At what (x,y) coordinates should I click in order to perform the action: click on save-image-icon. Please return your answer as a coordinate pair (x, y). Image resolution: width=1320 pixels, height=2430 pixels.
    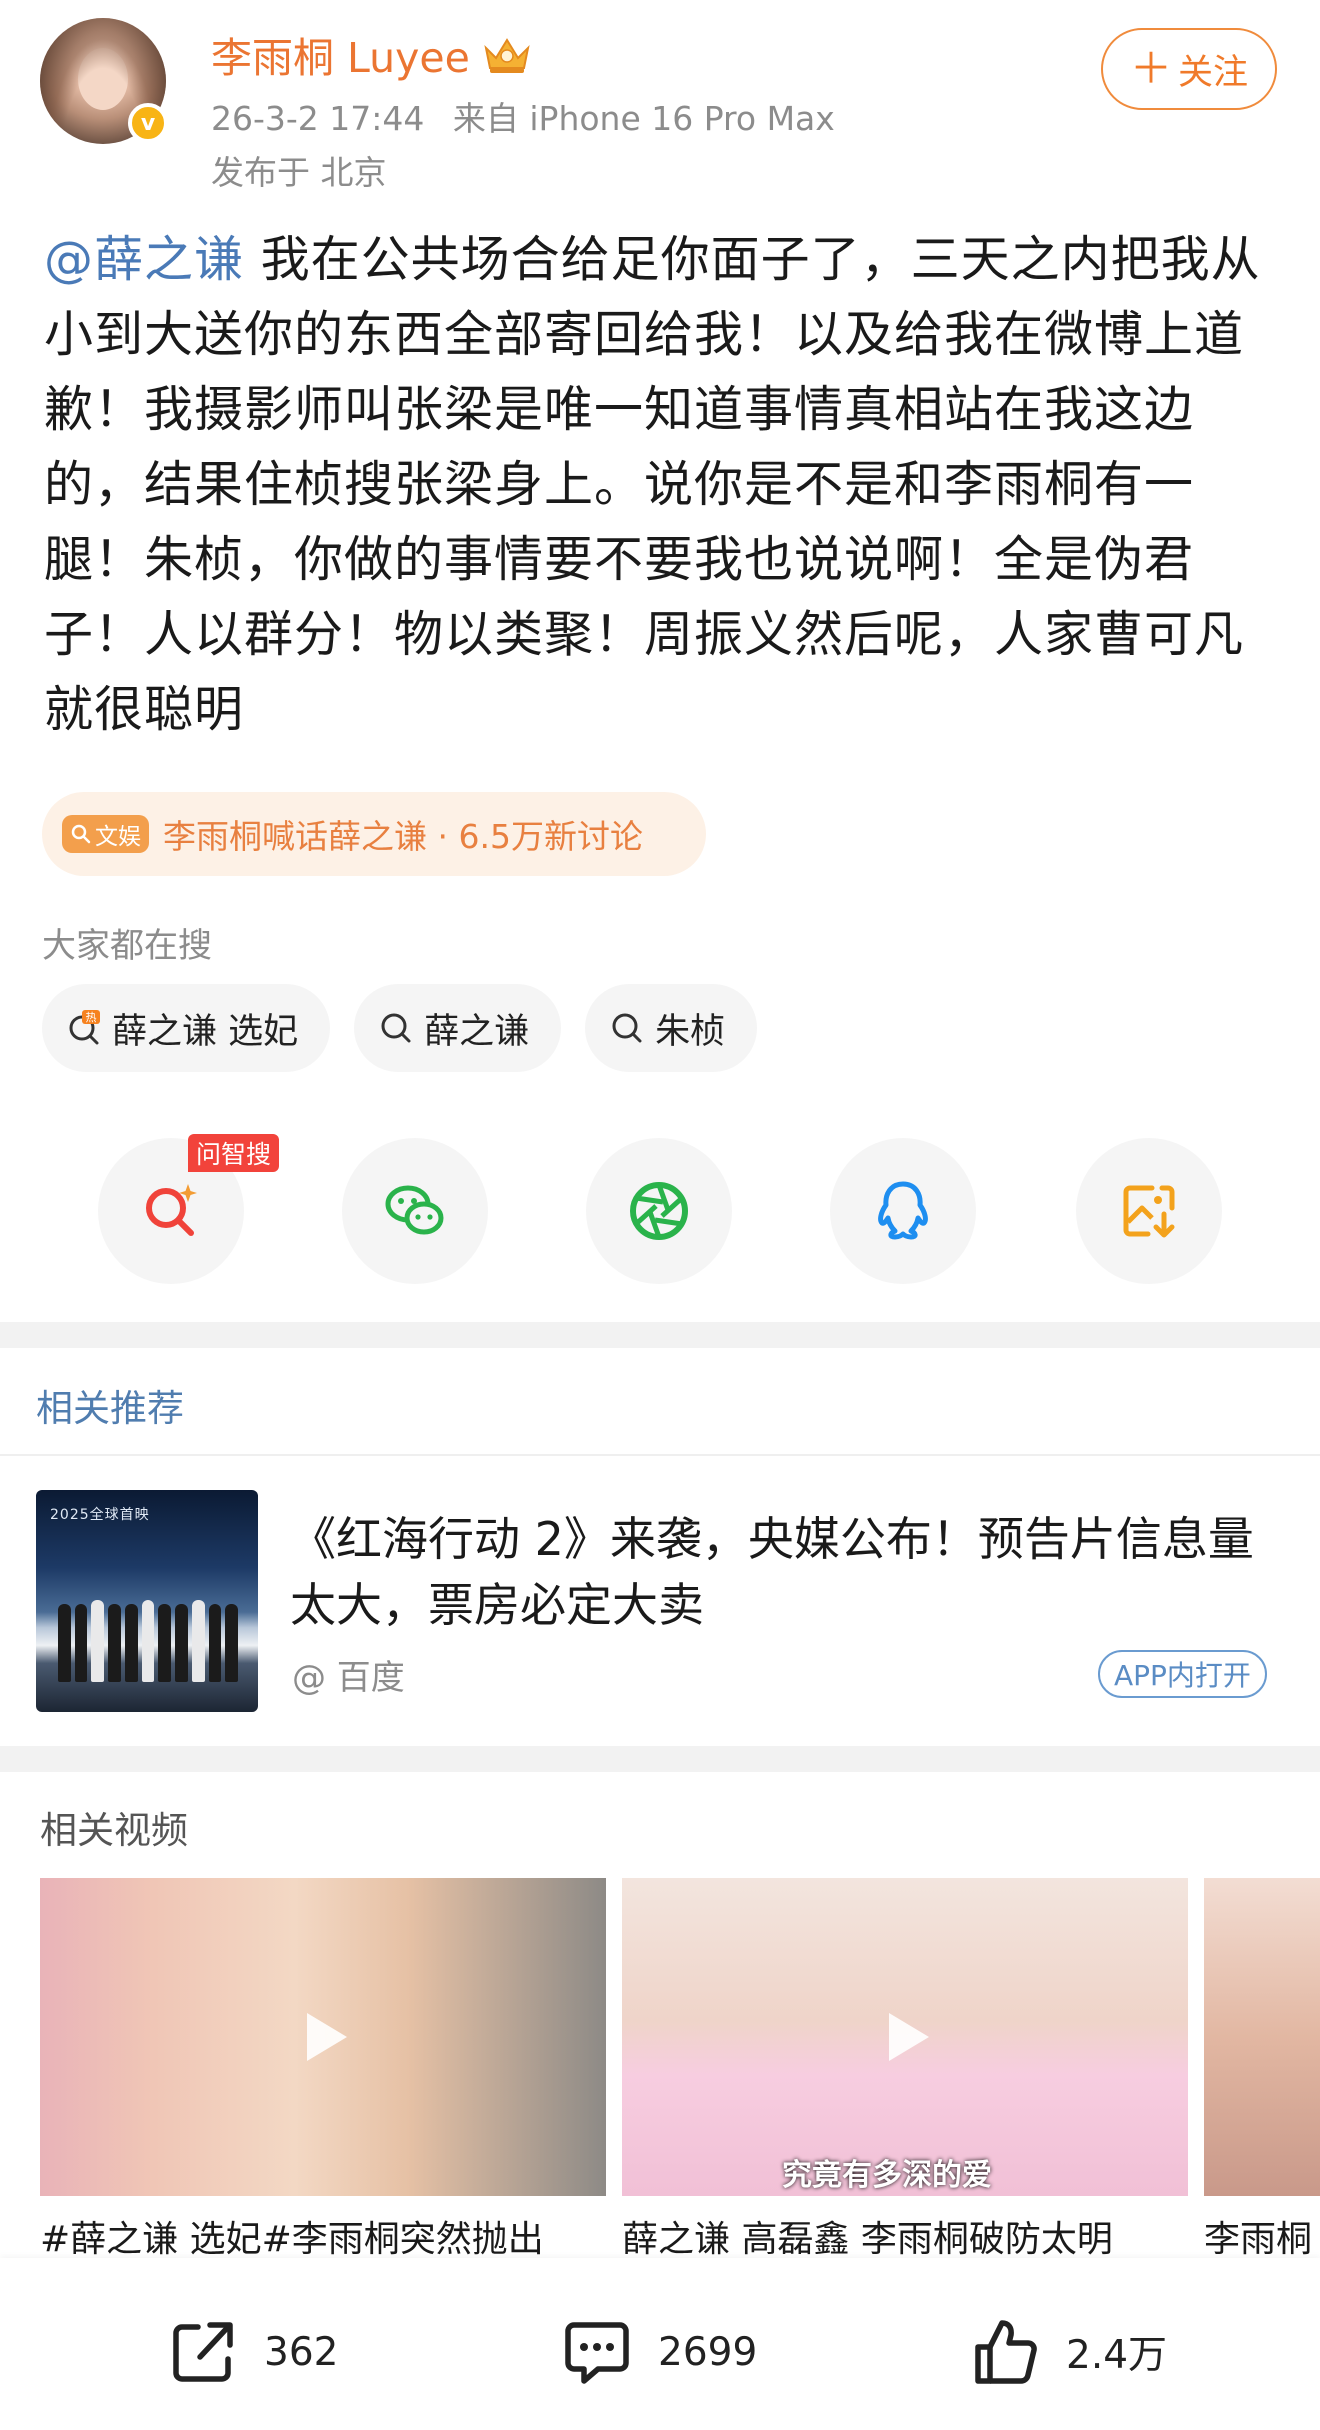
    Looking at the image, I should click on (1149, 1211).